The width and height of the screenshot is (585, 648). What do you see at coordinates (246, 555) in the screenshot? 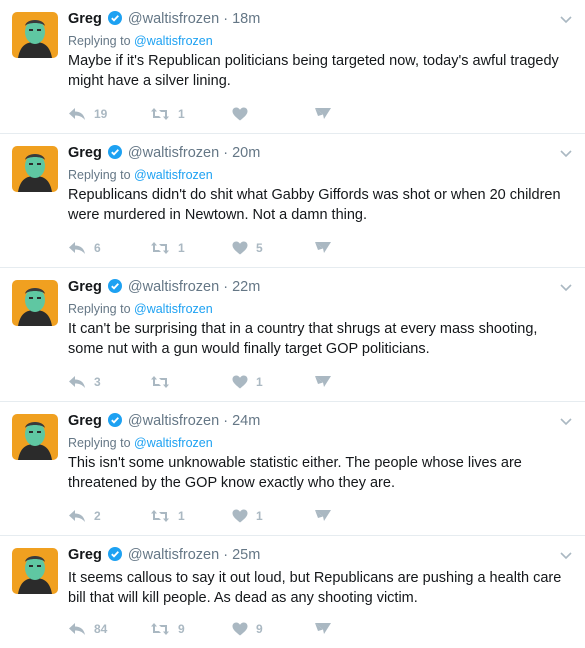
I see `timestamp: 25m` at bounding box center [246, 555].